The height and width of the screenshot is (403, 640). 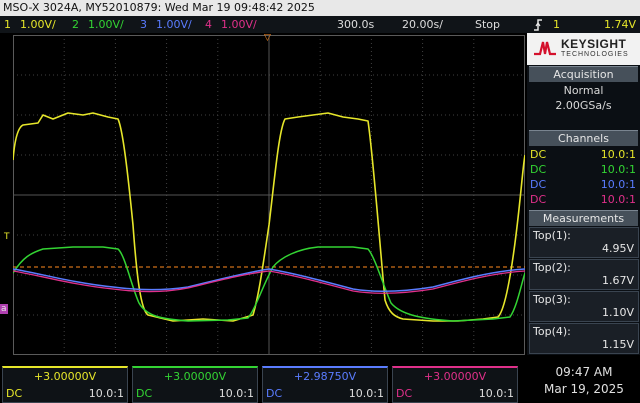 What do you see at coordinates (106, 24) in the screenshot?
I see `ch2-scale: 1.00V/` at bounding box center [106, 24].